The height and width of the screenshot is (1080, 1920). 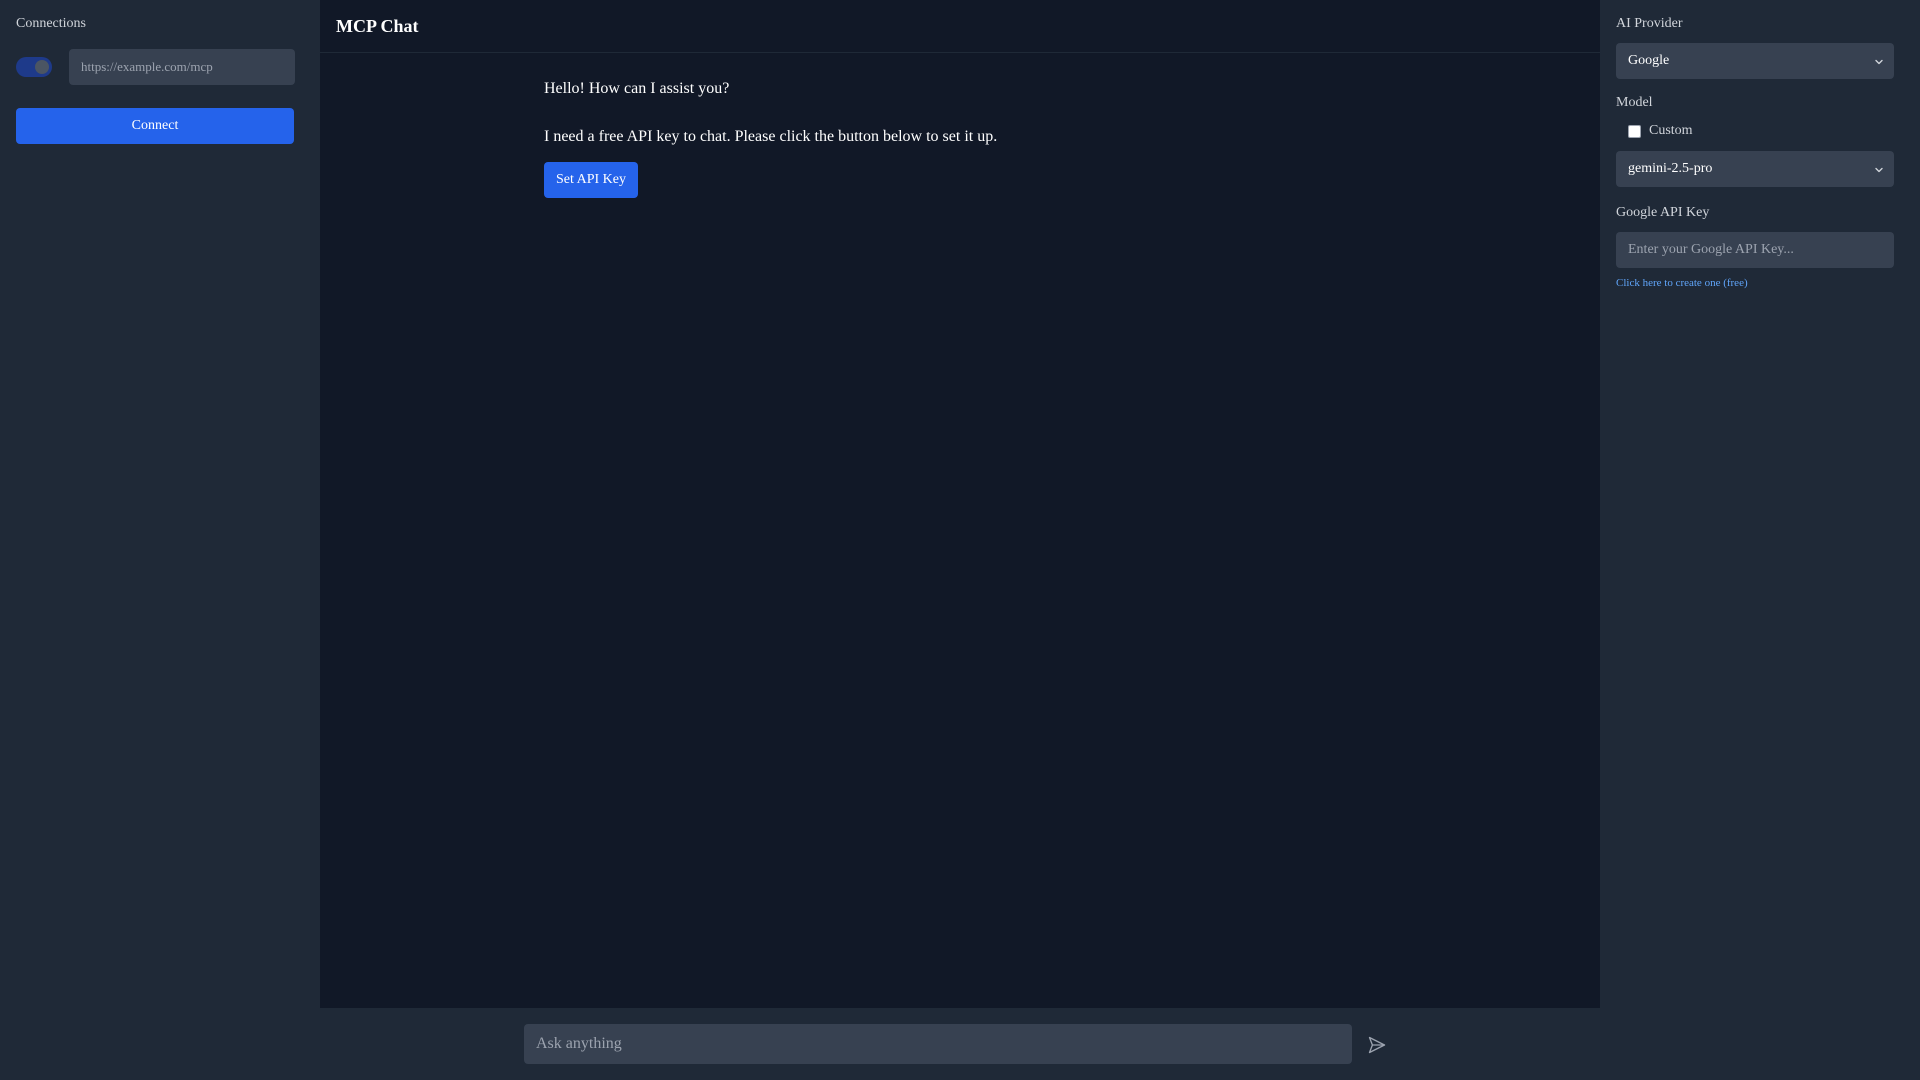 I want to click on model-value: gemini-2.5-pro, so click(x=1670, y=168).